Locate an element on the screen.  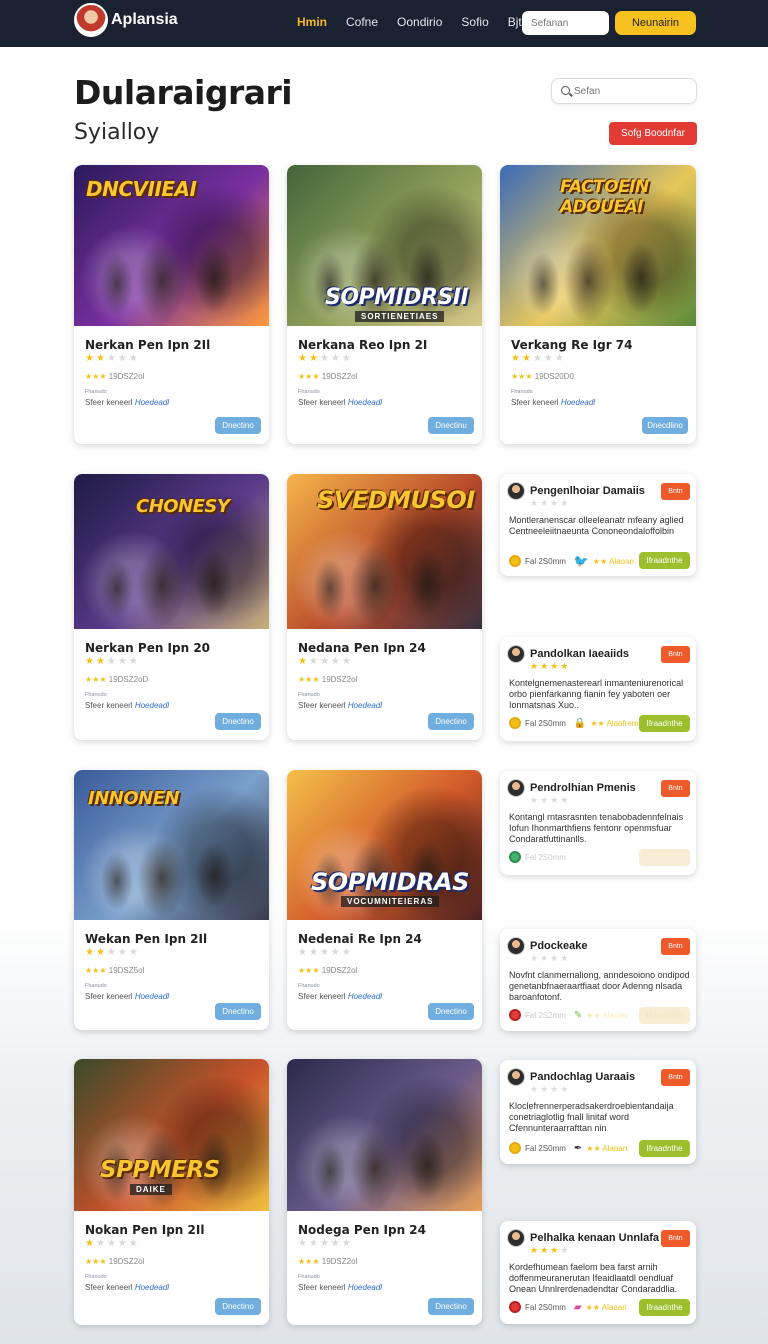
nav-link-4: Sofio is located at coordinates (474, 22).